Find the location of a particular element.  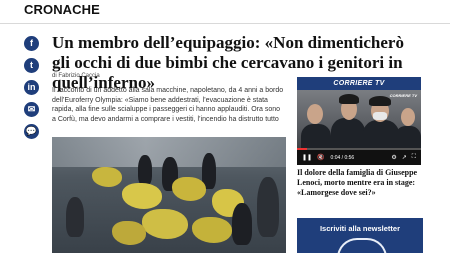

facebook-icon: f is located at coordinates (31, 43).